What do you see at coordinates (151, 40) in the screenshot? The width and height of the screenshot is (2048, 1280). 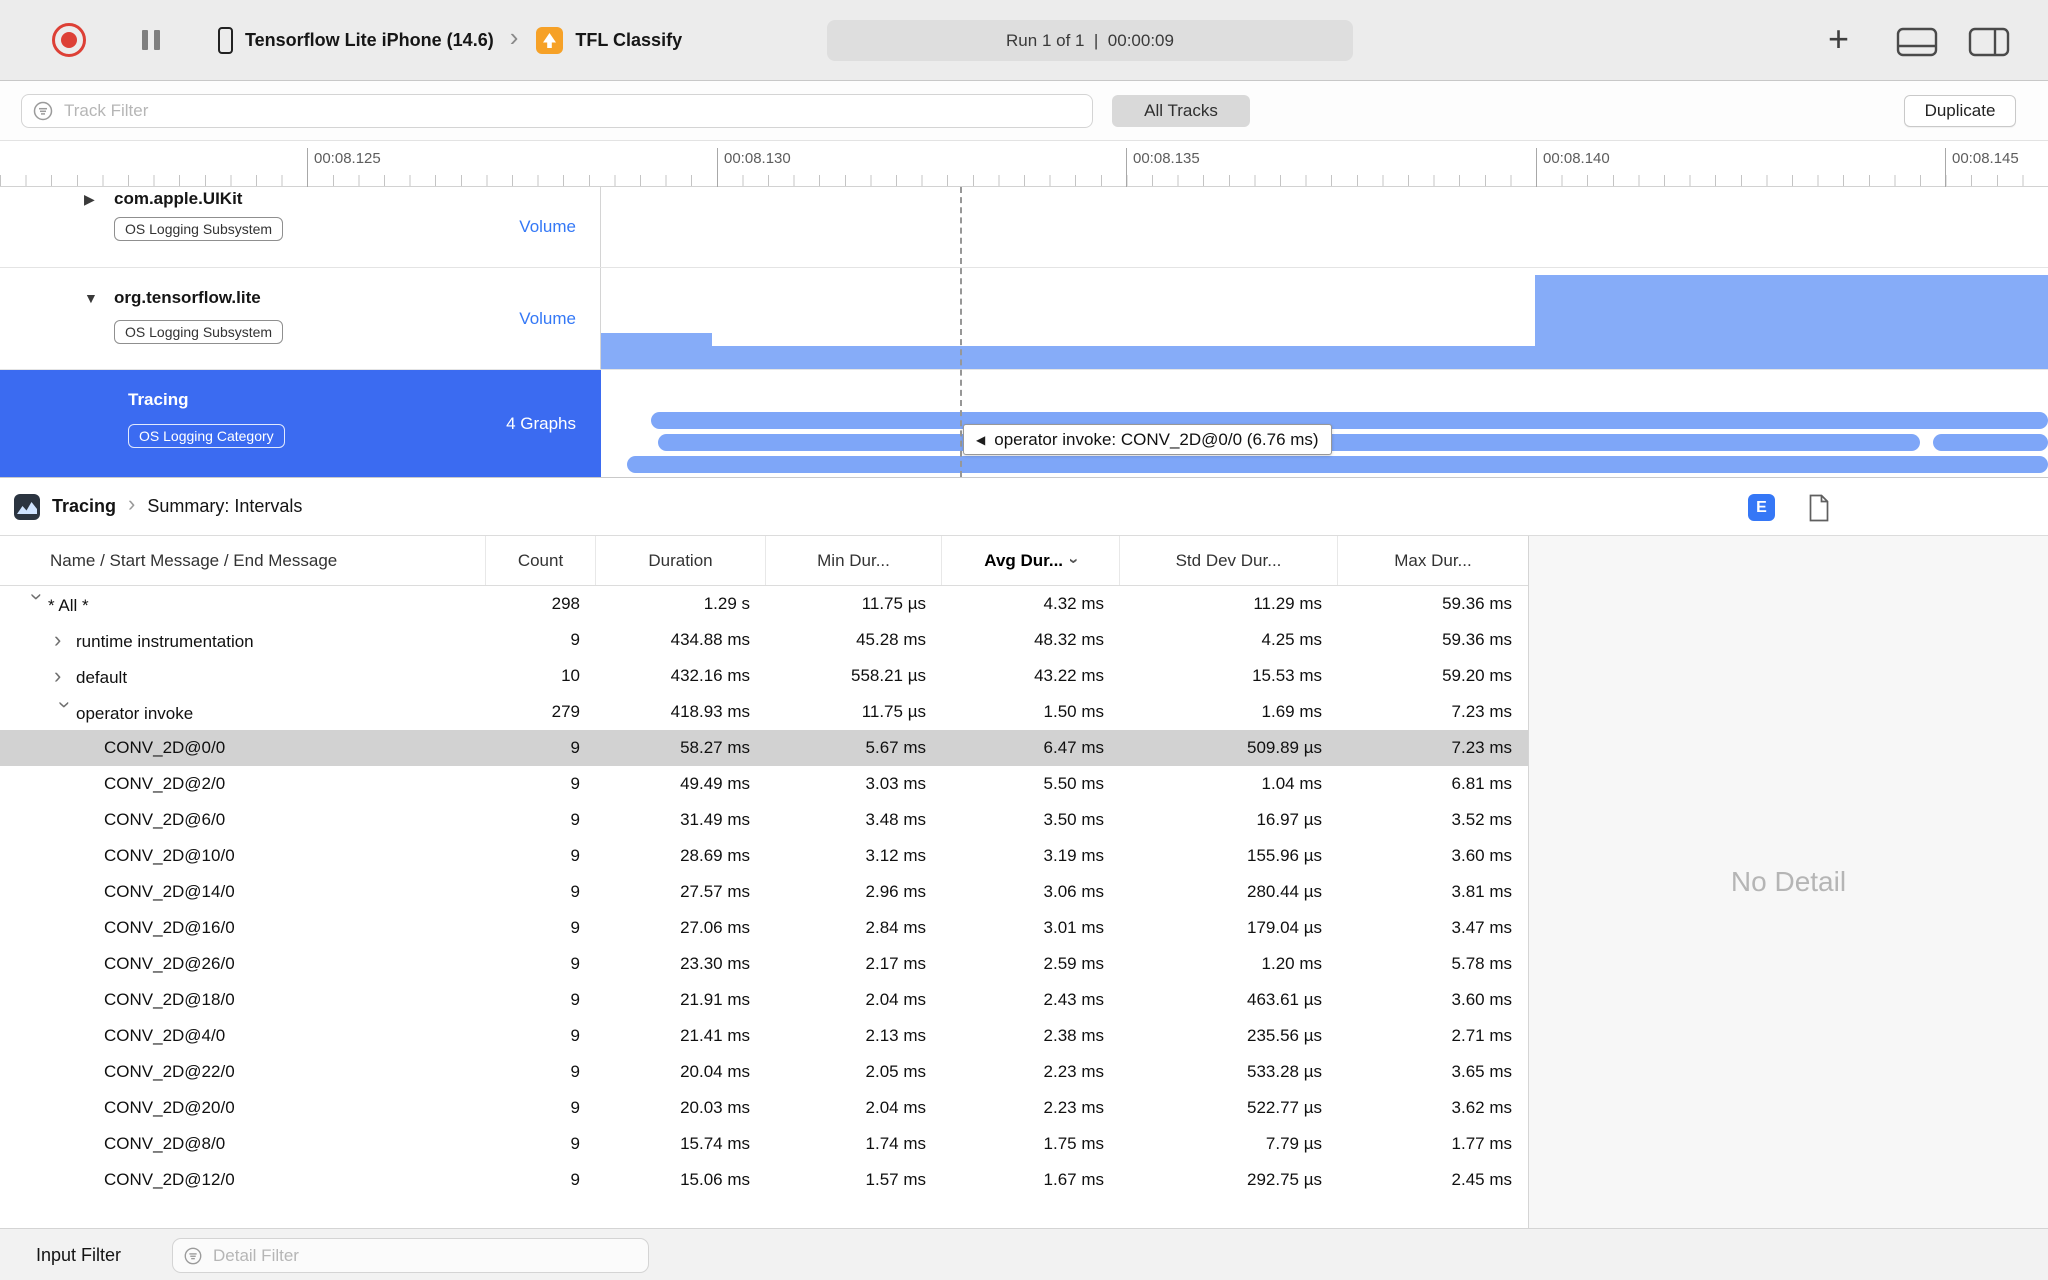 I see `pause-button` at bounding box center [151, 40].